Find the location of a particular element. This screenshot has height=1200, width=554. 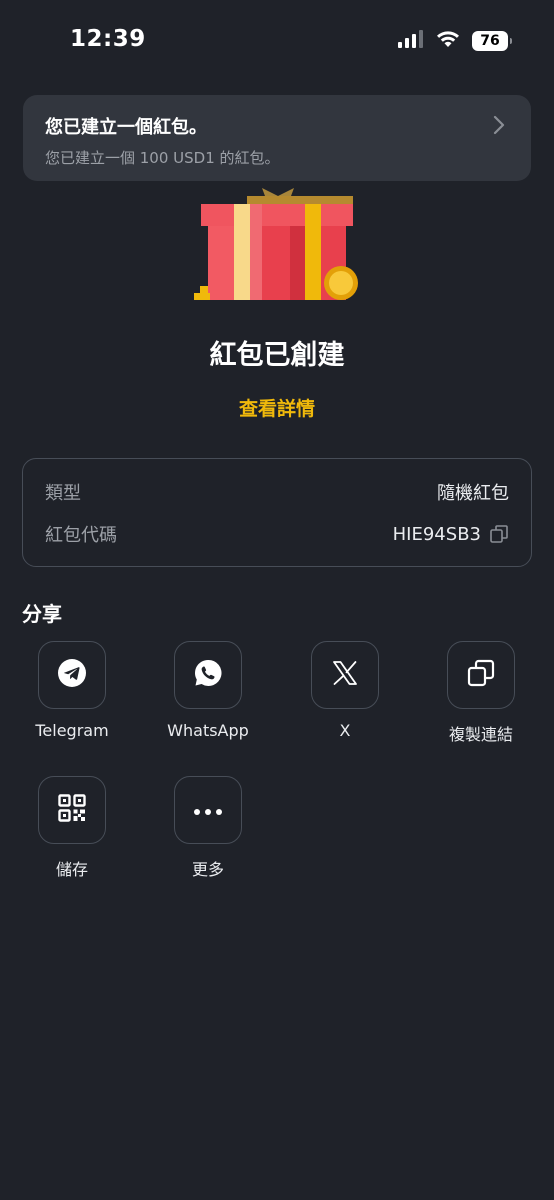

share-save-button: 儲存 is located at coordinates (72, 828).